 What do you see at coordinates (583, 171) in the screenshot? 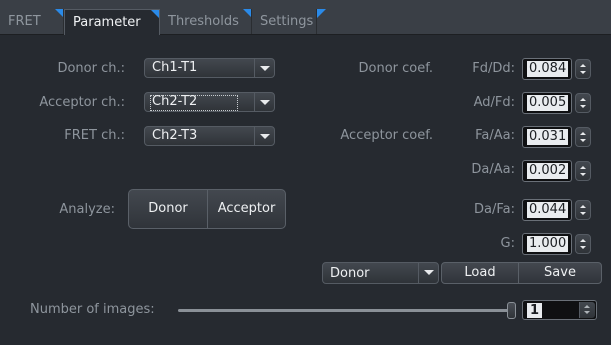
I see `da-aa-stepper` at bounding box center [583, 171].